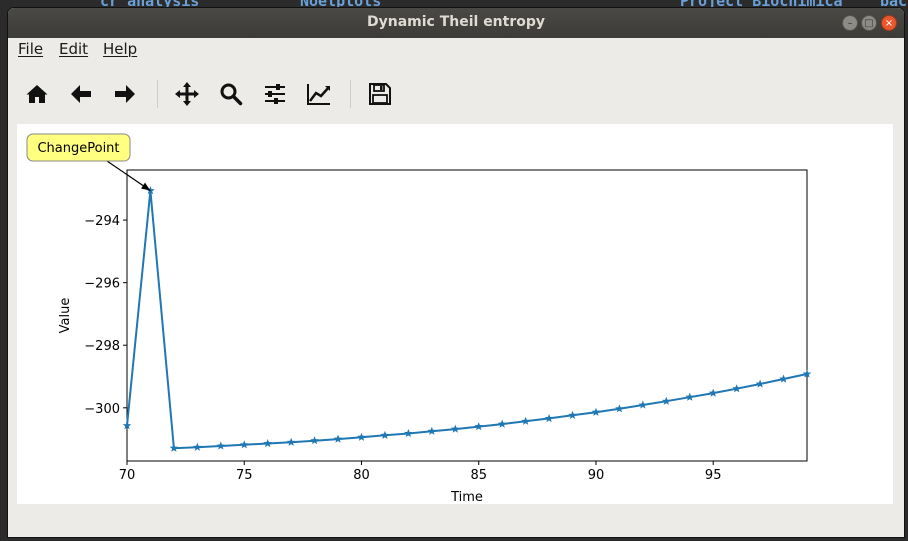 This screenshot has height=541, width=908. What do you see at coordinates (361, 475) in the screenshot?
I see `x-tick-label: 80` at bounding box center [361, 475].